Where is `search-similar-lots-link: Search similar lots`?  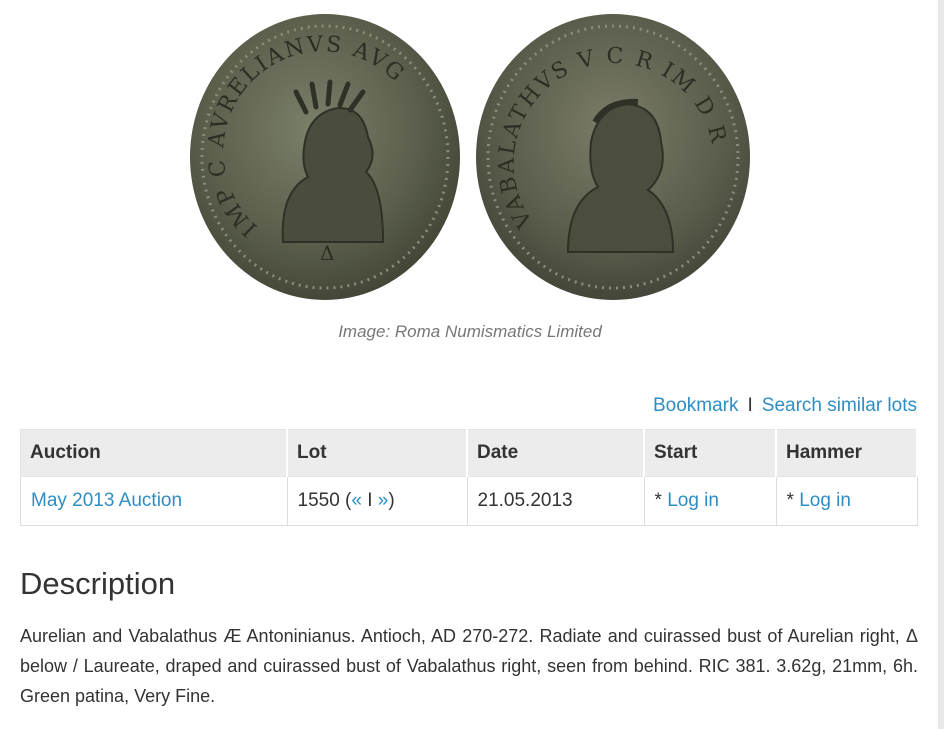 search-similar-lots-link: Search similar lots is located at coordinates (839, 405).